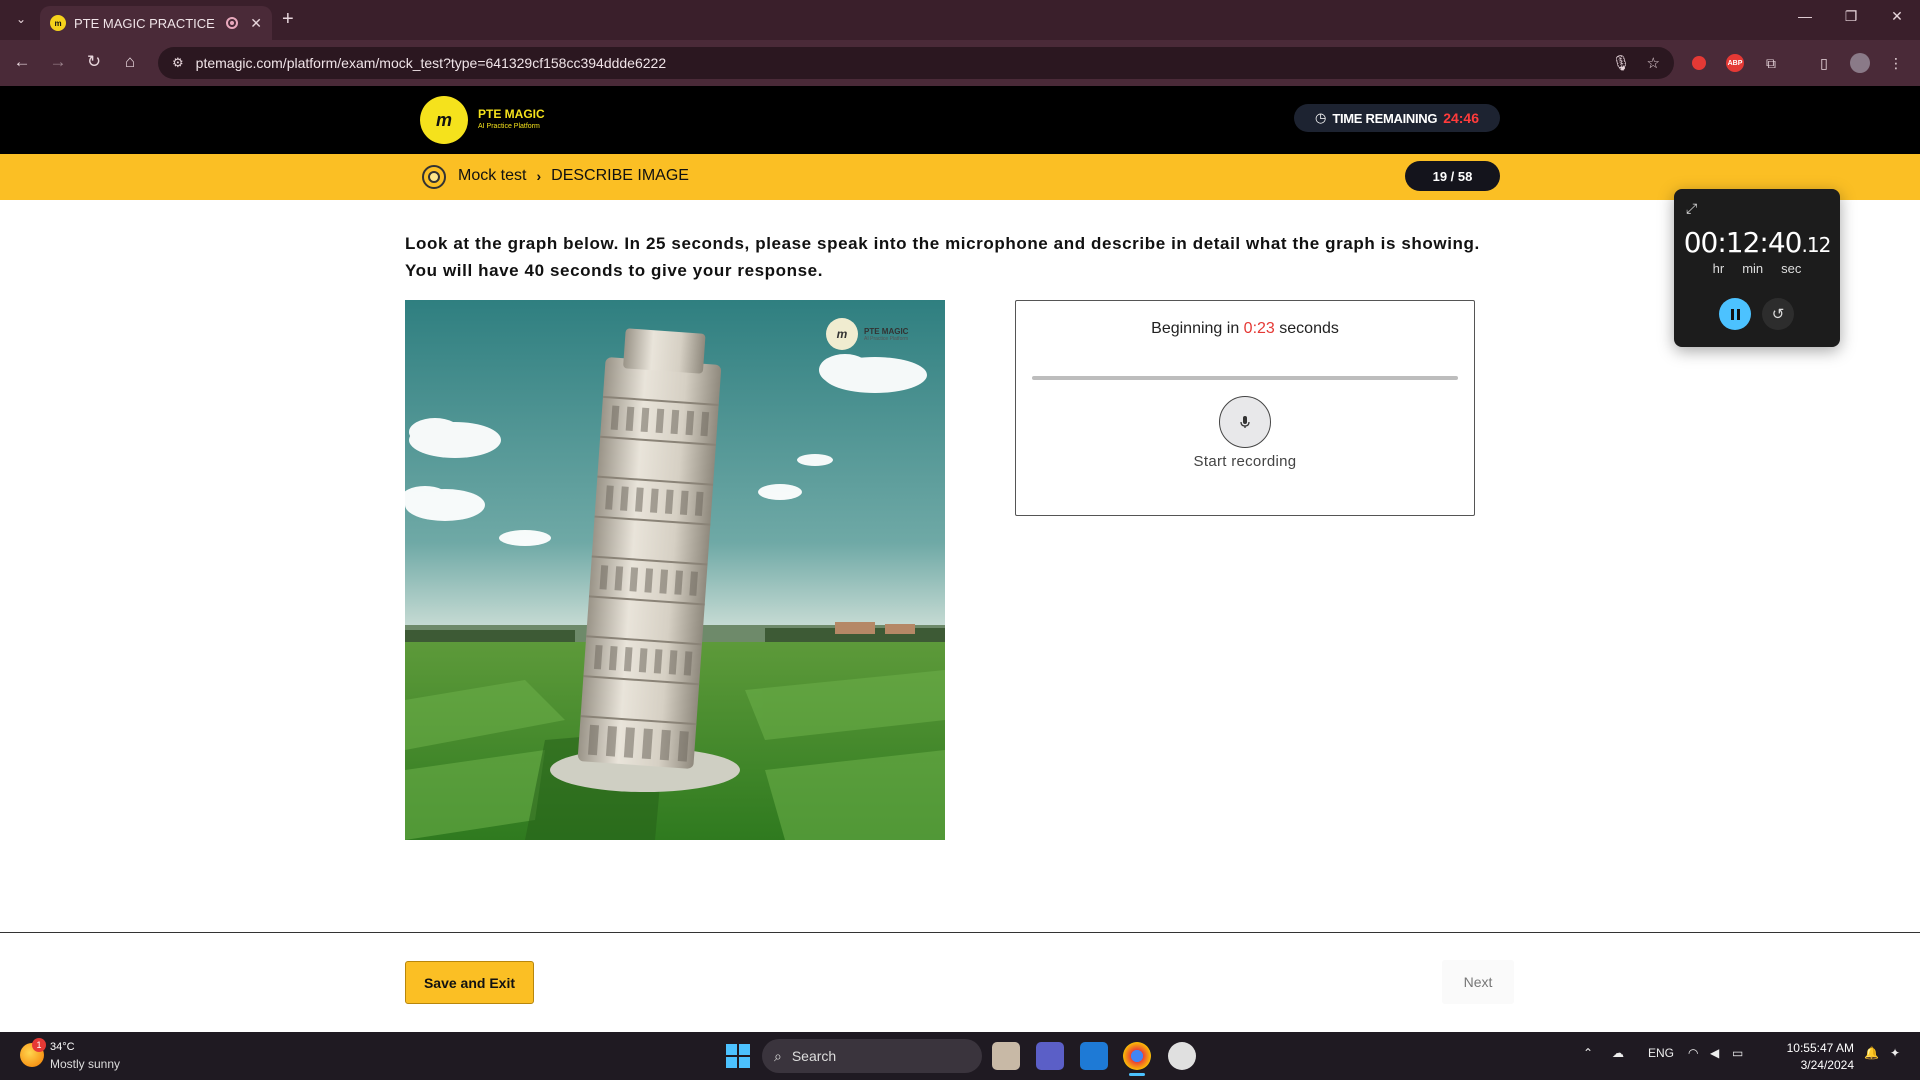 This screenshot has width=1920, height=1080. Describe the element at coordinates (1618, 1053) in the screenshot. I see `onedrive-cloud-icon: ☁` at that location.